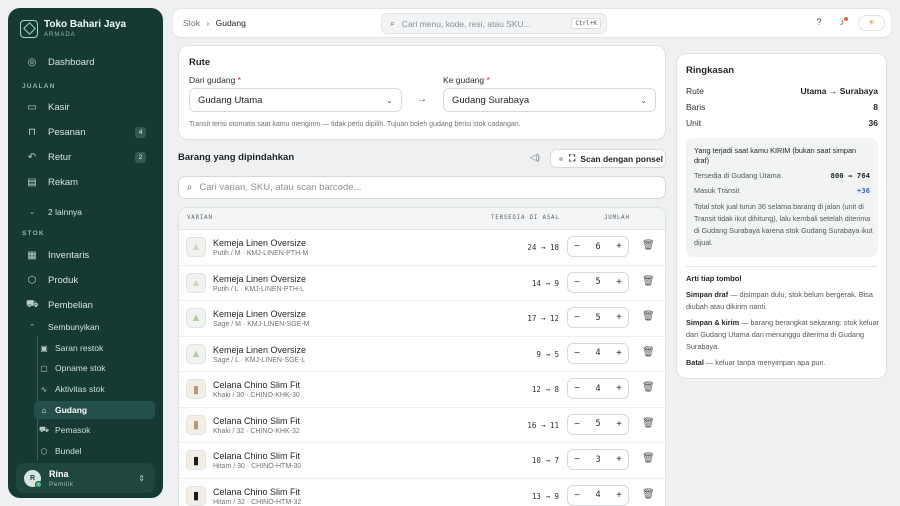  I want to click on help-icon: ?, so click(819, 23).